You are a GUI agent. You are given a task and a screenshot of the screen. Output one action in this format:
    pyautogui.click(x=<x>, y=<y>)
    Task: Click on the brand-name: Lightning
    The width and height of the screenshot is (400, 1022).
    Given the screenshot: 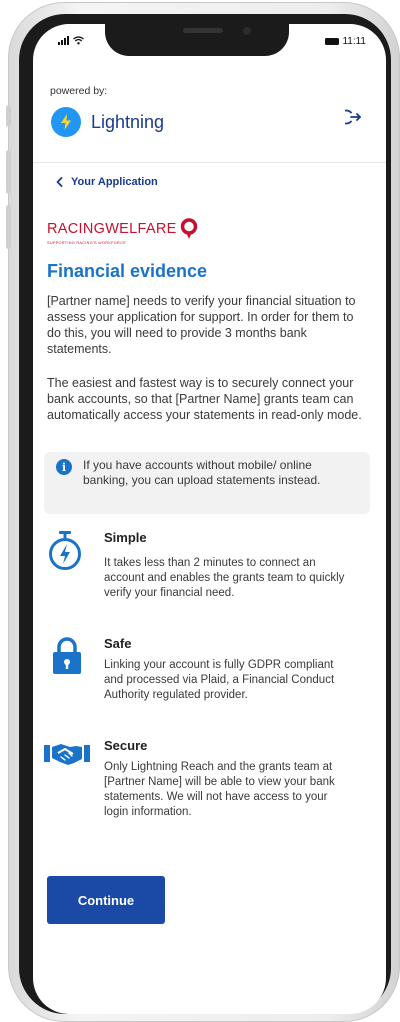 What is the action you would take?
    pyautogui.click(x=128, y=121)
    